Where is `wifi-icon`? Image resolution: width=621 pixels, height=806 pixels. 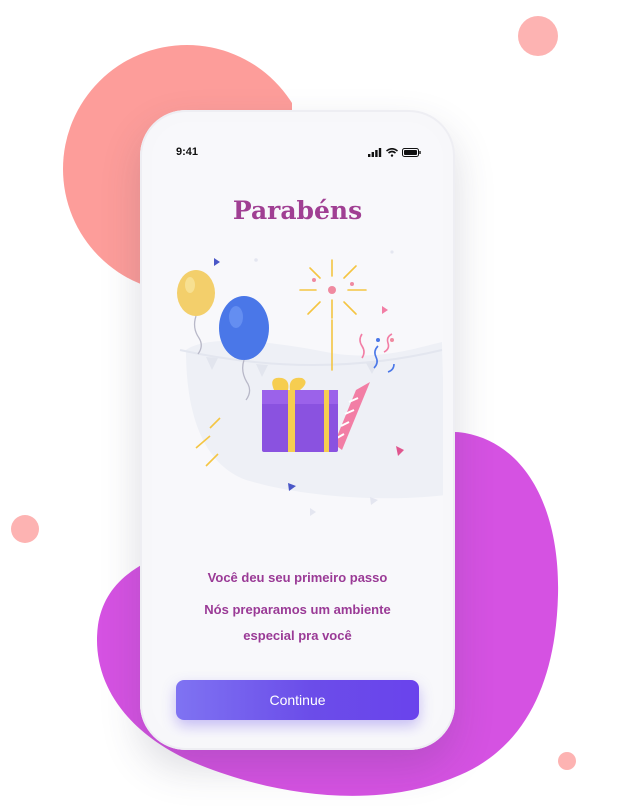 wifi-icon is located at coordinates (392, 152).